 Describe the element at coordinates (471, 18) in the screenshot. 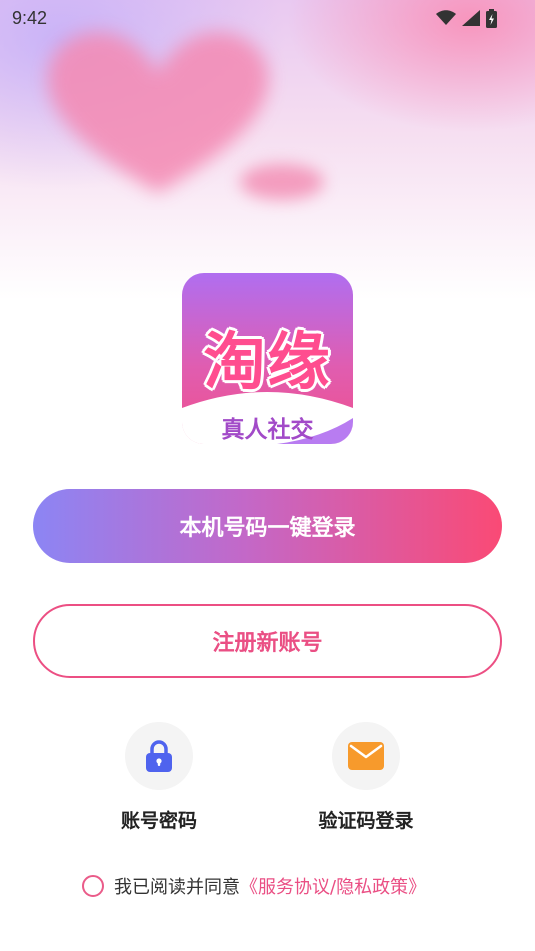

I see `signal-icon` at that location.